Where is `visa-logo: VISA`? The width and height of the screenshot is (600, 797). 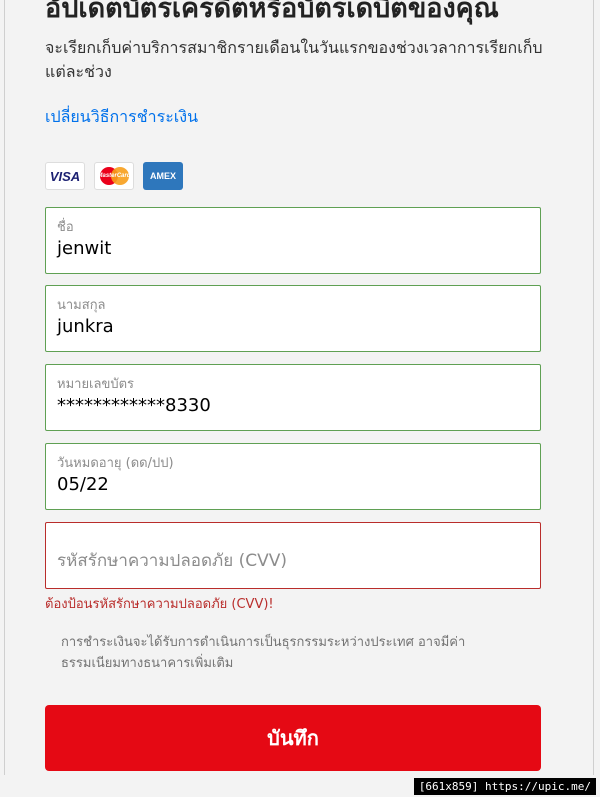
visa-logo: VISA is located at coordinates (65, 176).